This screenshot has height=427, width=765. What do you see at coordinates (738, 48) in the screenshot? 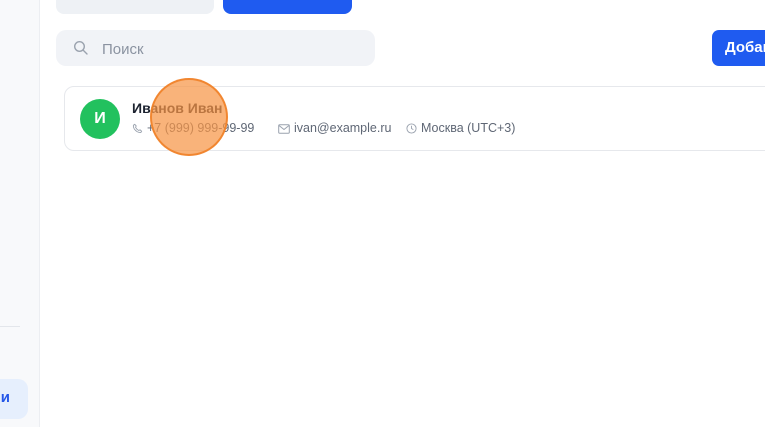
I see `add-contact-button: Добав` at bounding box center [738, 48].